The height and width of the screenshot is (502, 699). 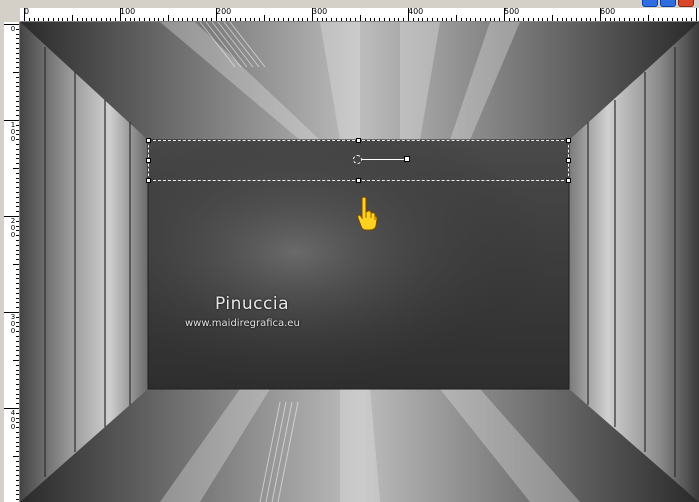 What do you see at coordinates (148, 140) in the screenshot?
I see `selection-handle-top-left` at bounding box center [148, 140].